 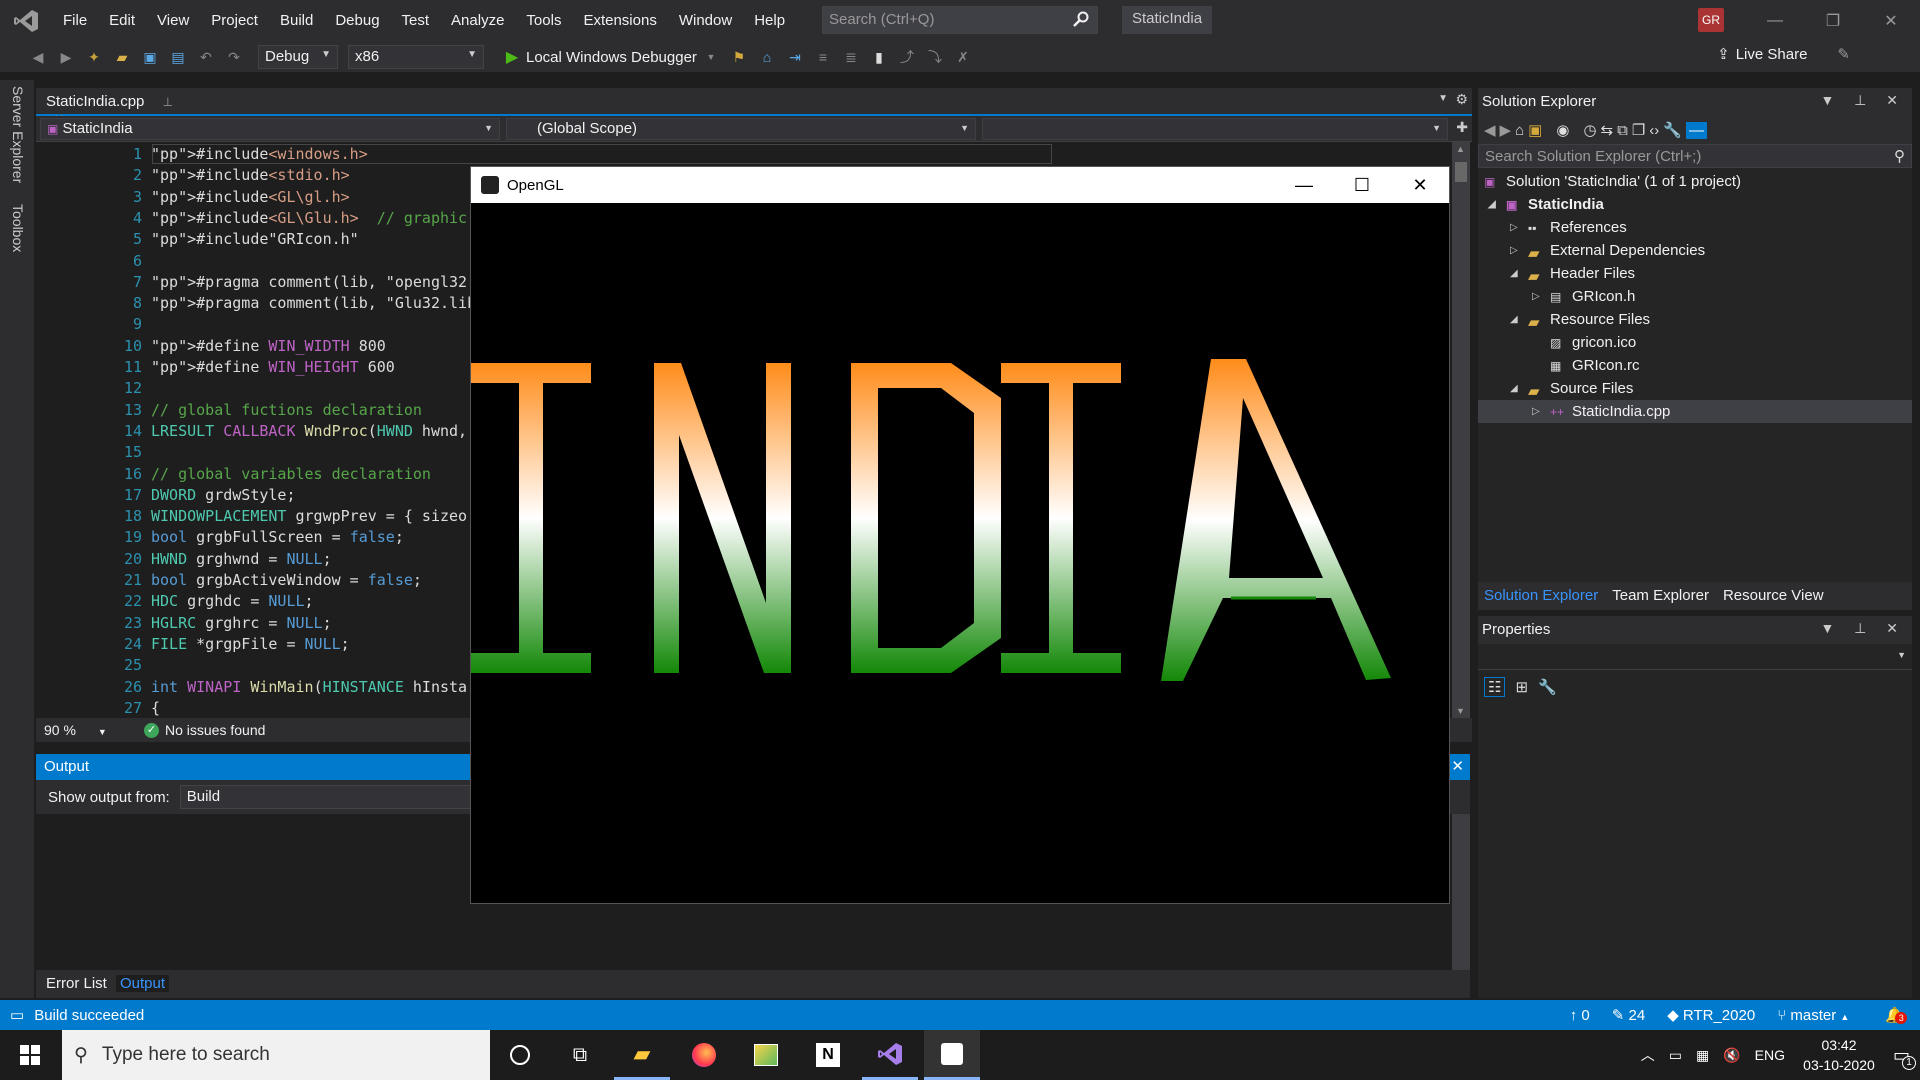 What do you see at coordinates (767, 57) in the screenshot?
I see `browser-icon: ⌂` at bounding box center [767, 57].